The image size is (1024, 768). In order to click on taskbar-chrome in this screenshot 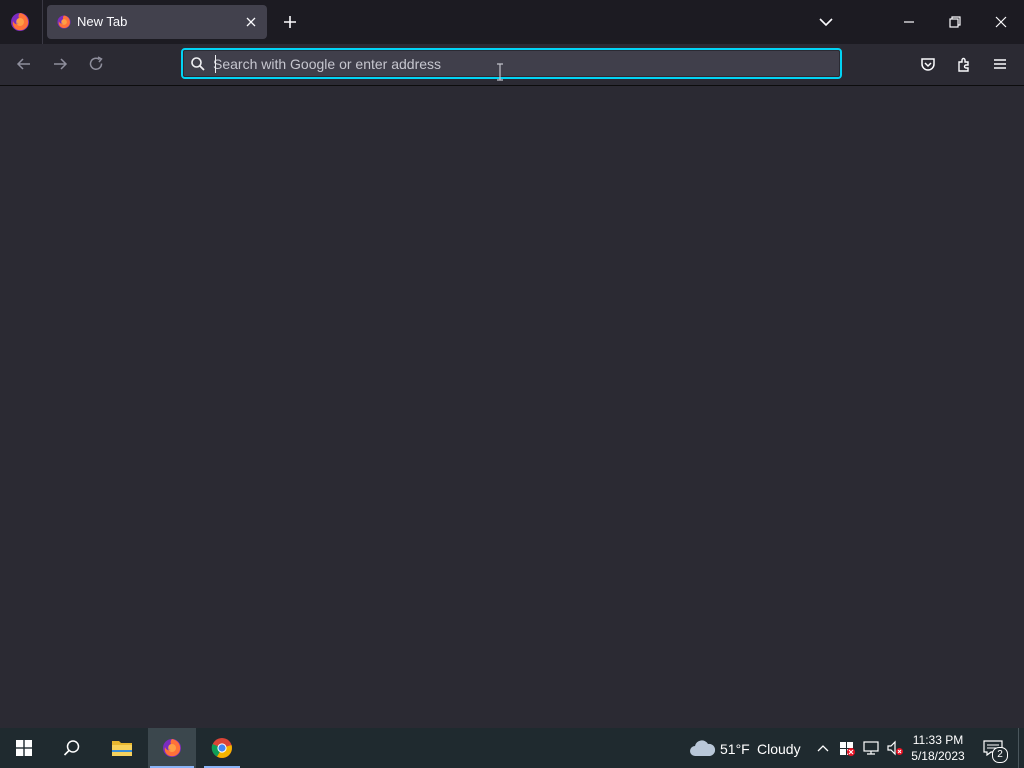, I will do `click(222, 748)`.